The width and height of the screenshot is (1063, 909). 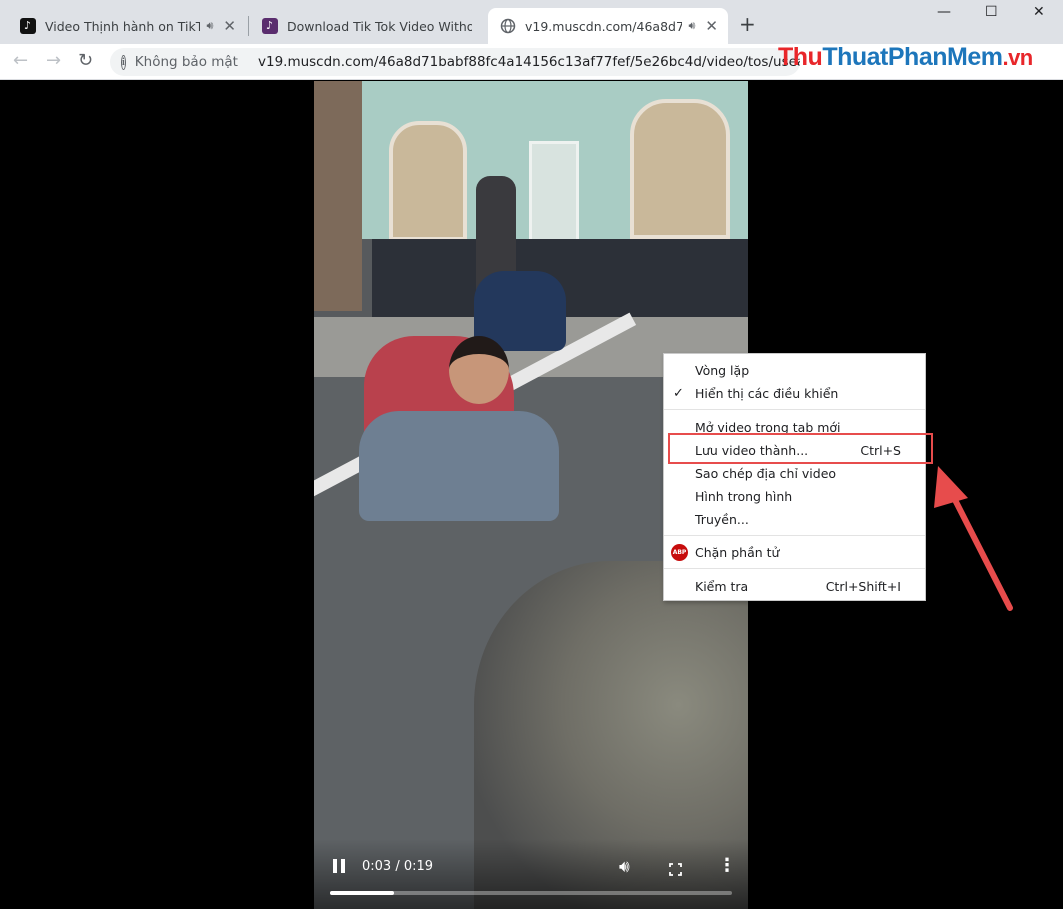 I want to click on menu-item-picture-in-picture: Hình trong hình, so click(x=794, y=496).